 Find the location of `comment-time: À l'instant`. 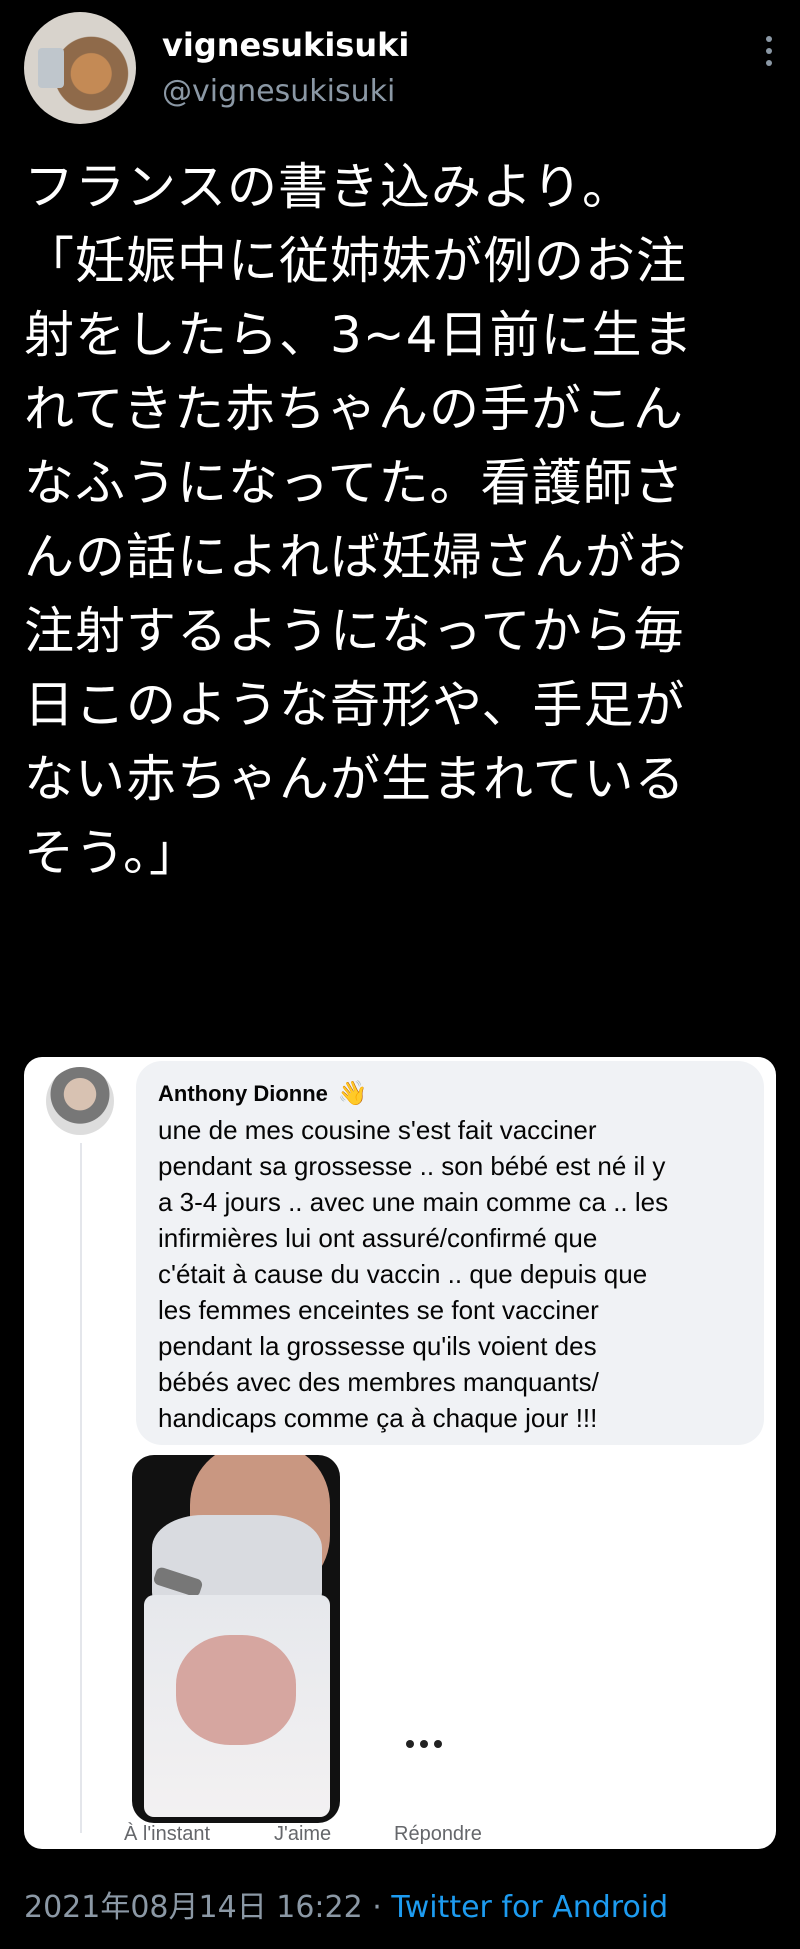

comment-time: À l'instant is located at coordinates (167, 1834).